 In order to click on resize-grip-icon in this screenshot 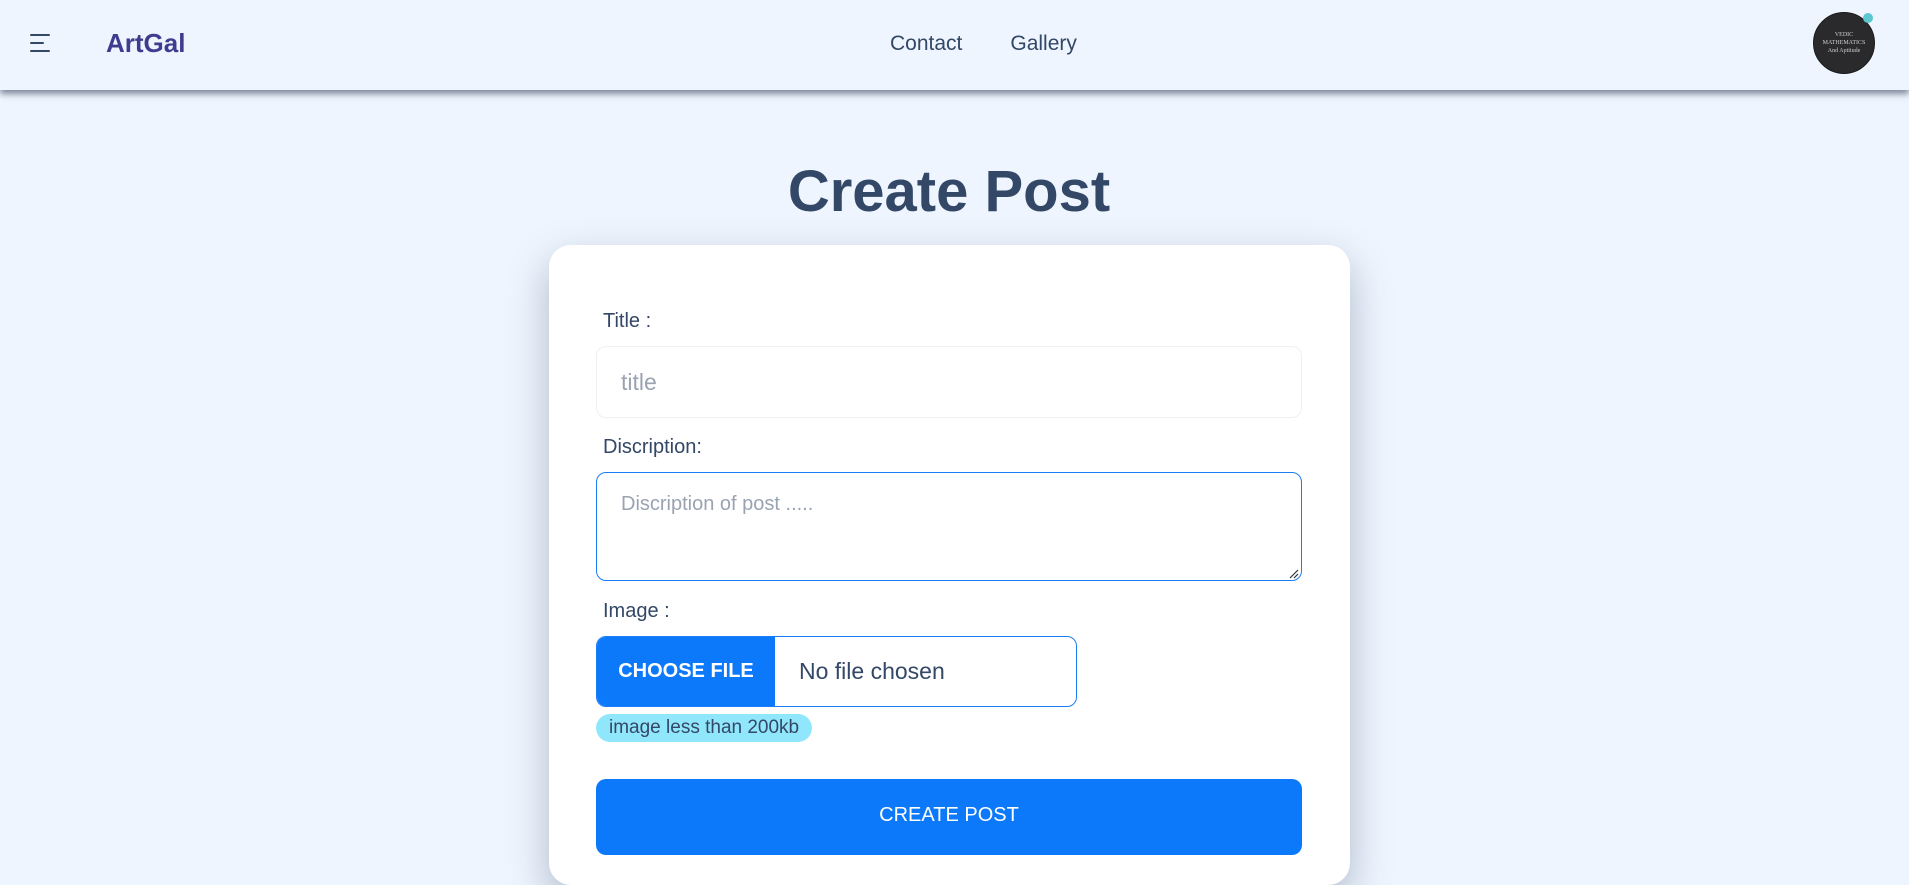, I will do `click(1293, 573)`.